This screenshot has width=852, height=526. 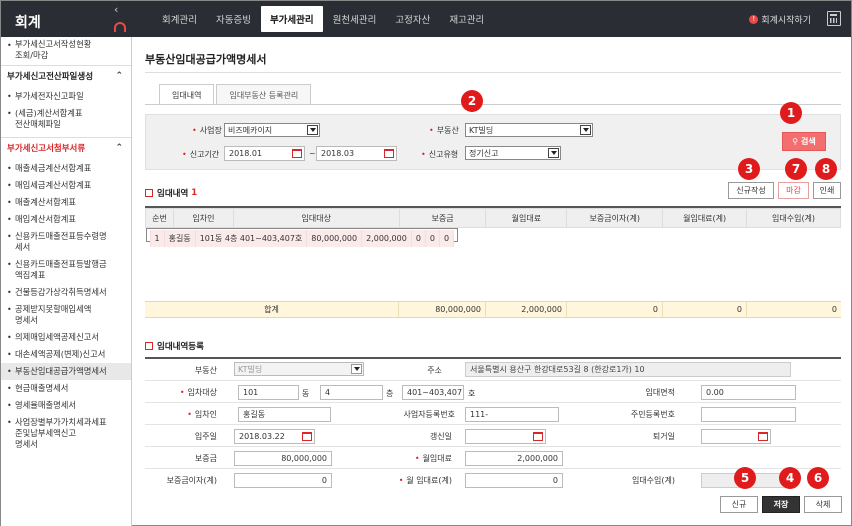 I want to click on search-button: ⚲ 검색, so click(x=804, y=141).